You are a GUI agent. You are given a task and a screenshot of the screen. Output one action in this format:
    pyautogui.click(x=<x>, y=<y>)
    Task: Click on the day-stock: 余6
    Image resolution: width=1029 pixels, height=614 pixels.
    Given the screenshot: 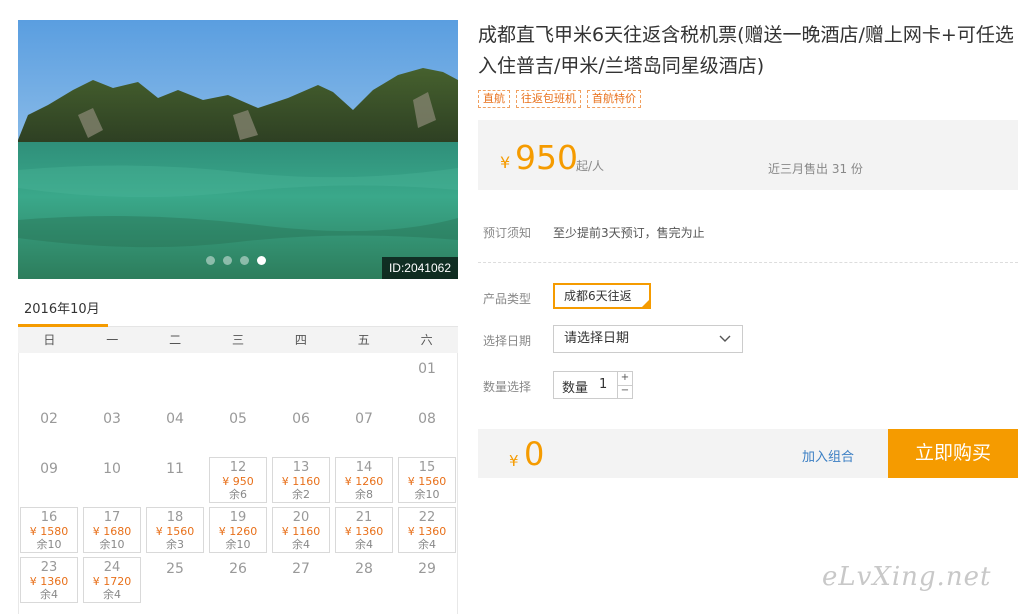 What is the action you would take?
    pyautogui.click(x=238, y=494)
    